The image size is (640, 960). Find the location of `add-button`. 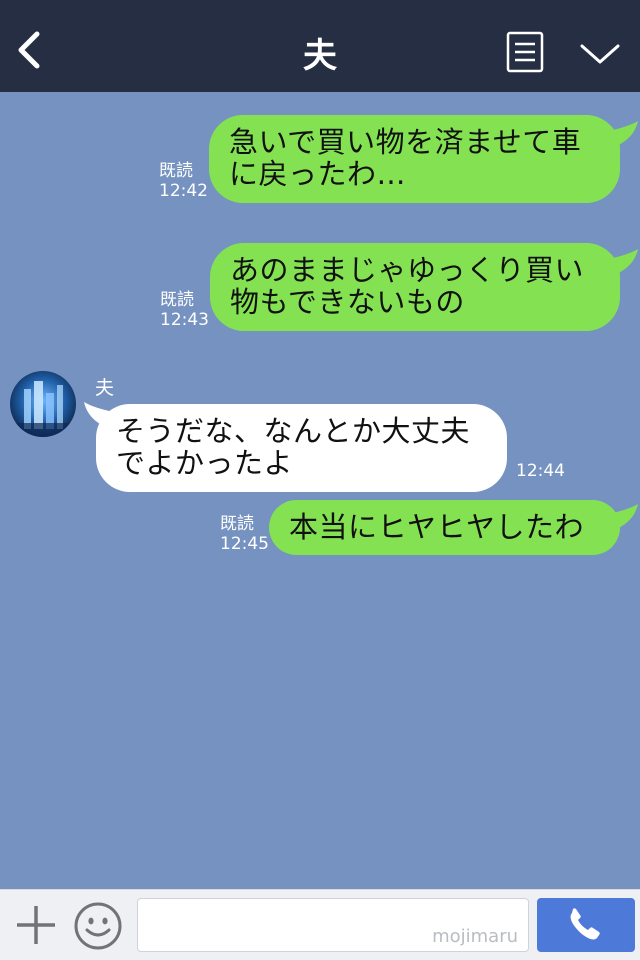

add-button is located at coordinates (36, 925).